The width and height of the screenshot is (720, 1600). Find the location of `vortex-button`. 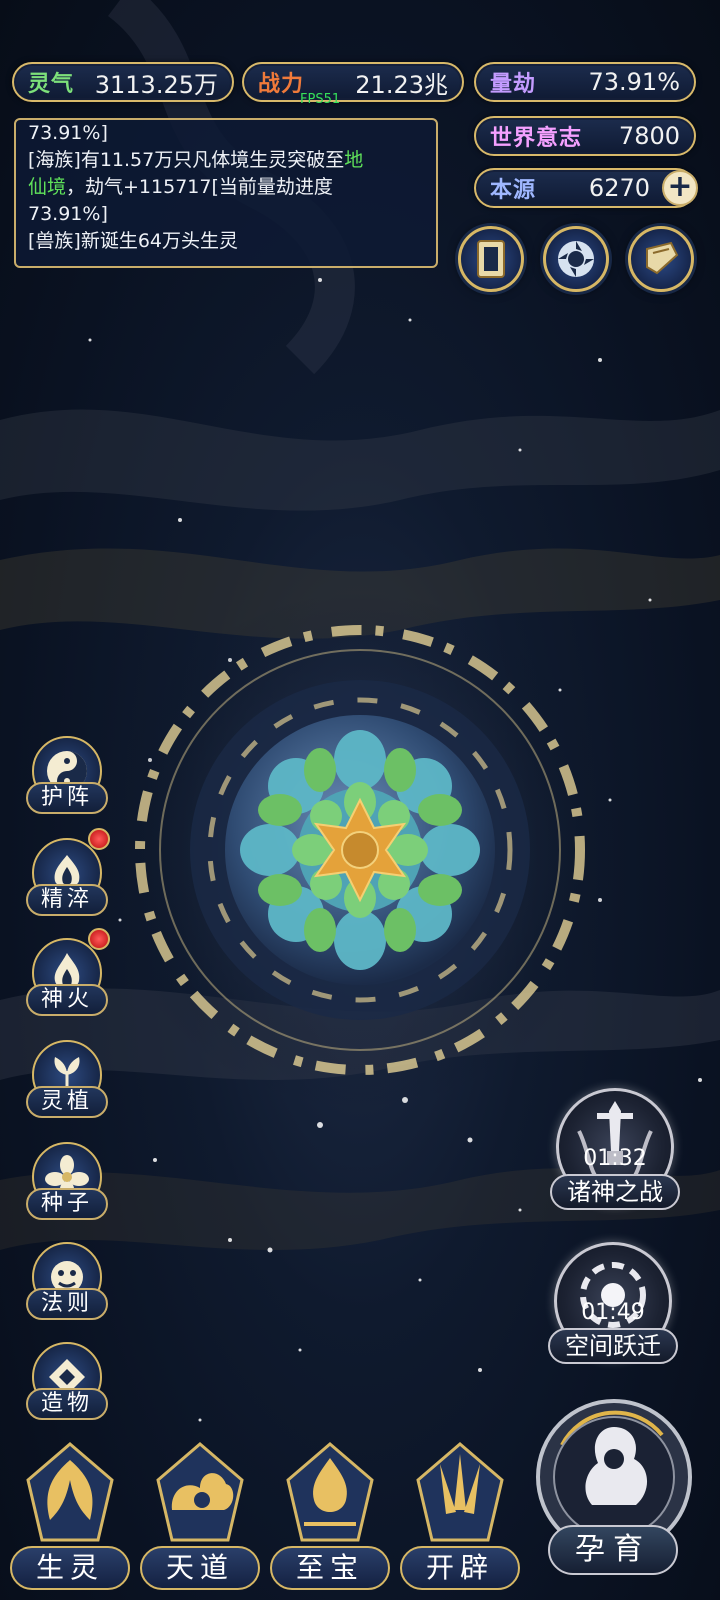

vortex-button is located at coordinates (576, 259).